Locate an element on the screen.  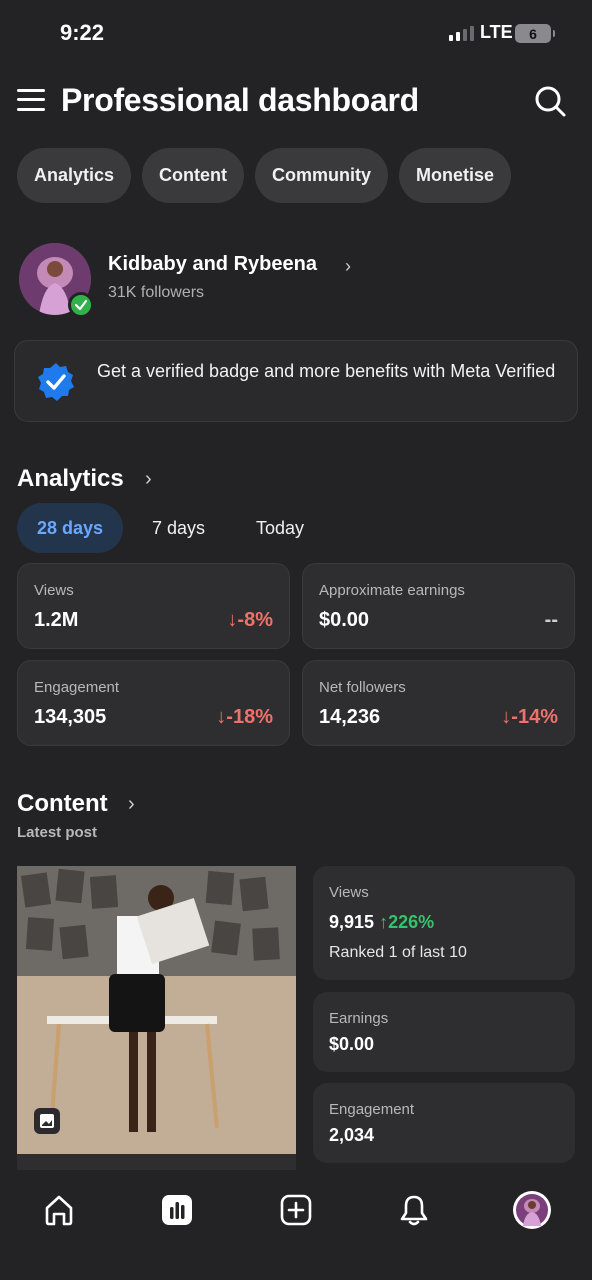
bottom-nav is located at coordinates (296, 1225).